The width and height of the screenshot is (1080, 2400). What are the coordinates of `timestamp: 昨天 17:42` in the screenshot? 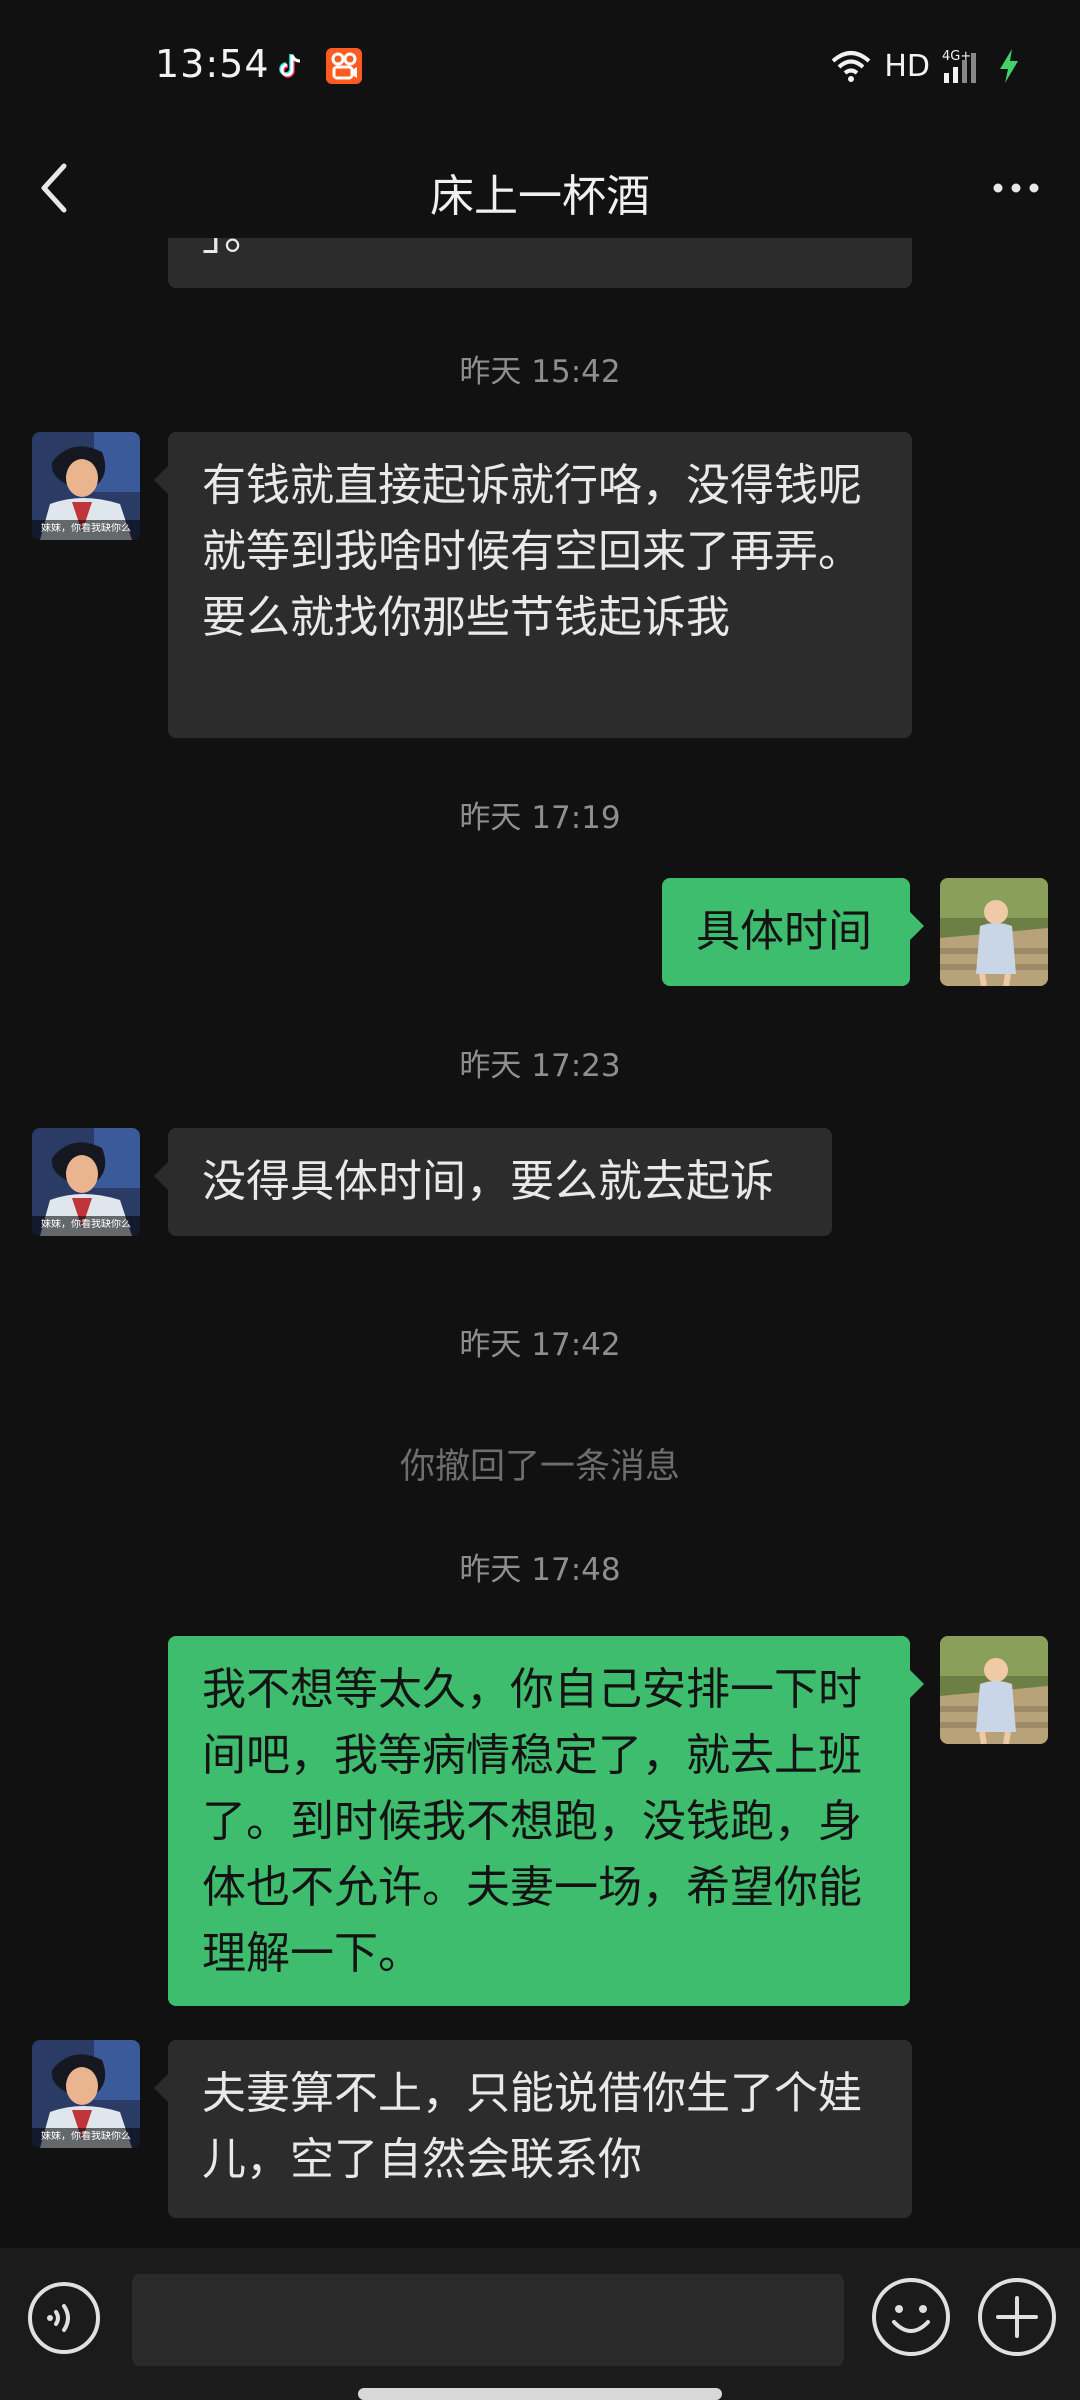 It's located at (540, 1345).